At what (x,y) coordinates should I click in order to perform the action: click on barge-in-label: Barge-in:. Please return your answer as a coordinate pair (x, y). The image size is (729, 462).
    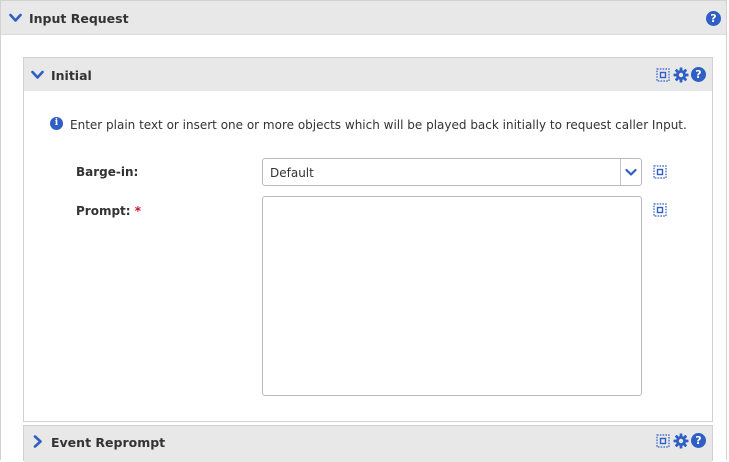
    Looking at the image, I should click on (107, 172).